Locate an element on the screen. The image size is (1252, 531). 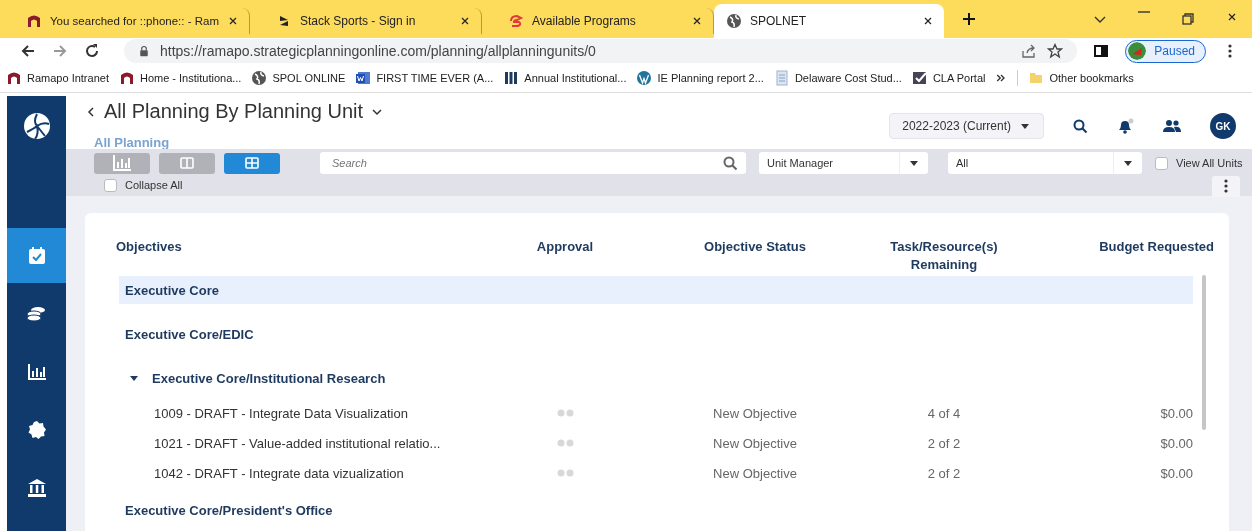
browser-tab: You searched for ::phone:: - Ram is located at coordinates (125, 21).